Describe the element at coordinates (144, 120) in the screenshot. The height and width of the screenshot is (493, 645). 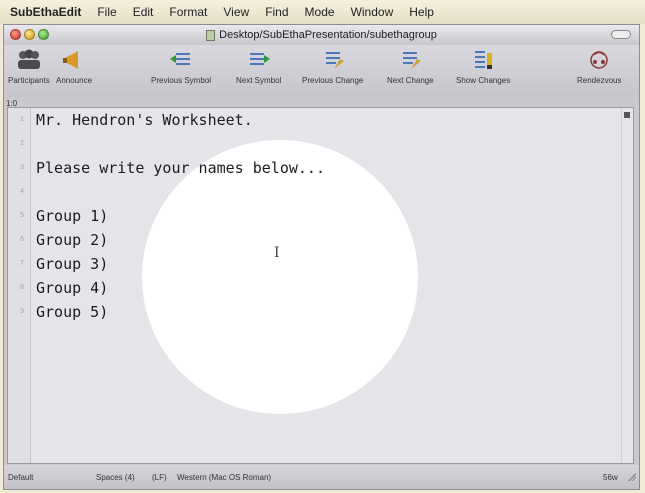
I see `text-line: Mr. Hendron's Worksheet.` at that location.